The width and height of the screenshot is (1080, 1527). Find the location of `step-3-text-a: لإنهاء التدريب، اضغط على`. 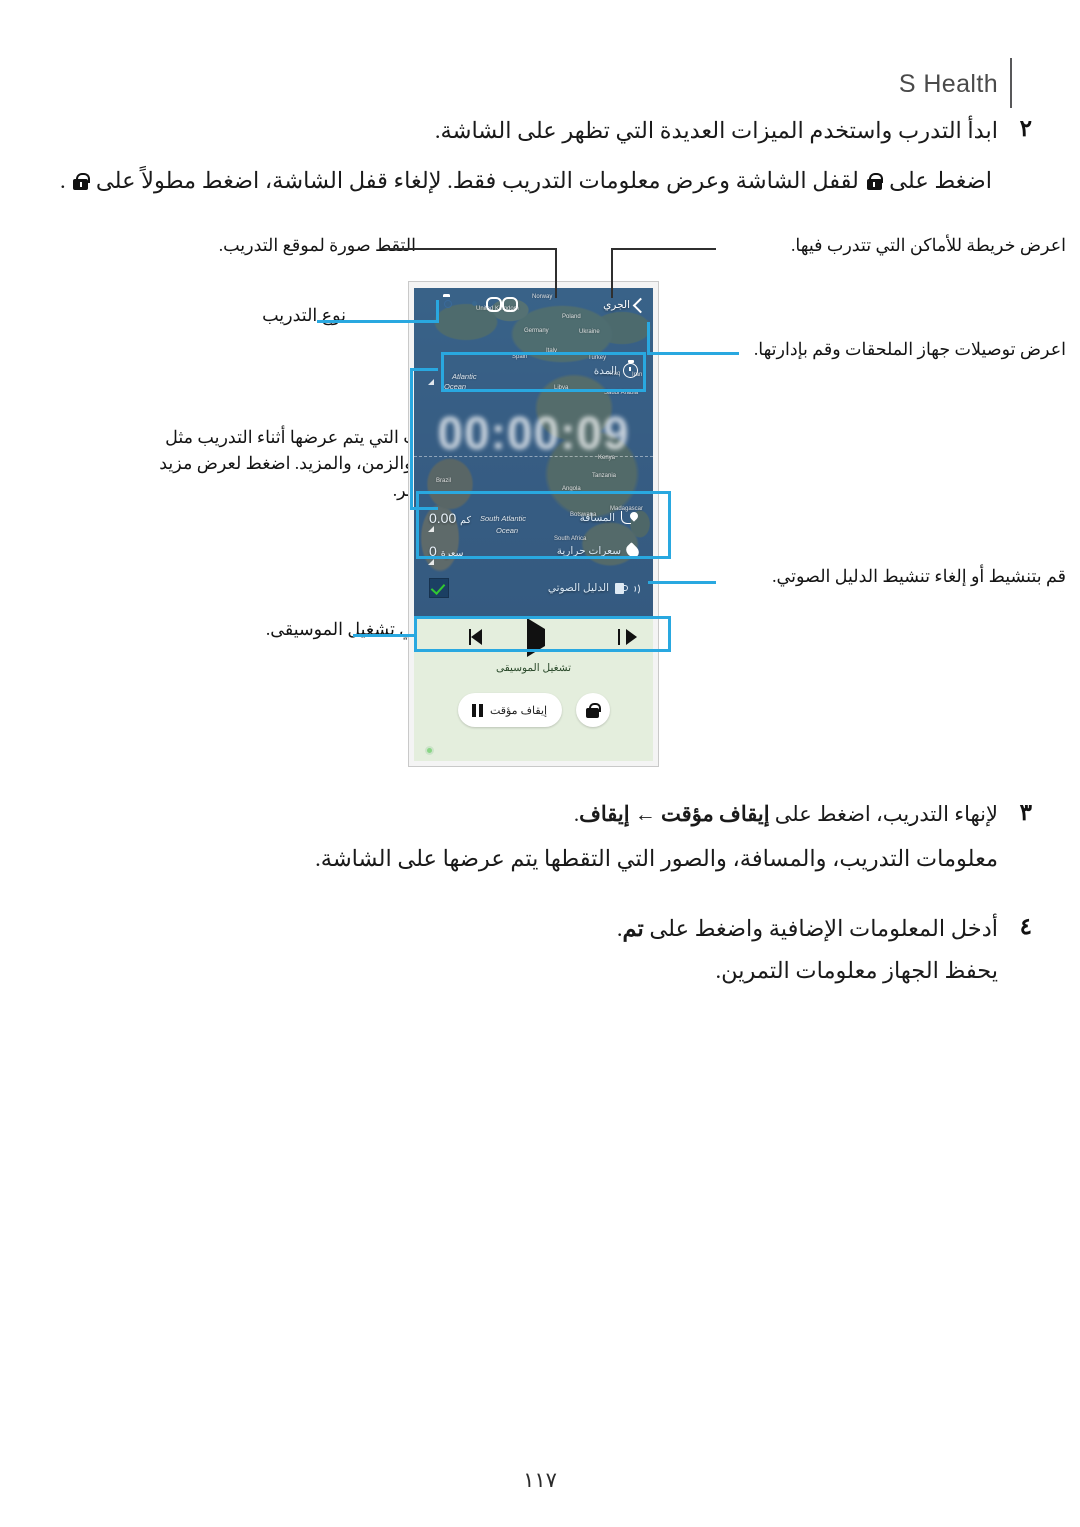

step-3-text-a: لإنهاء التدريب، اضغط على is located at coordinates (886, 814).